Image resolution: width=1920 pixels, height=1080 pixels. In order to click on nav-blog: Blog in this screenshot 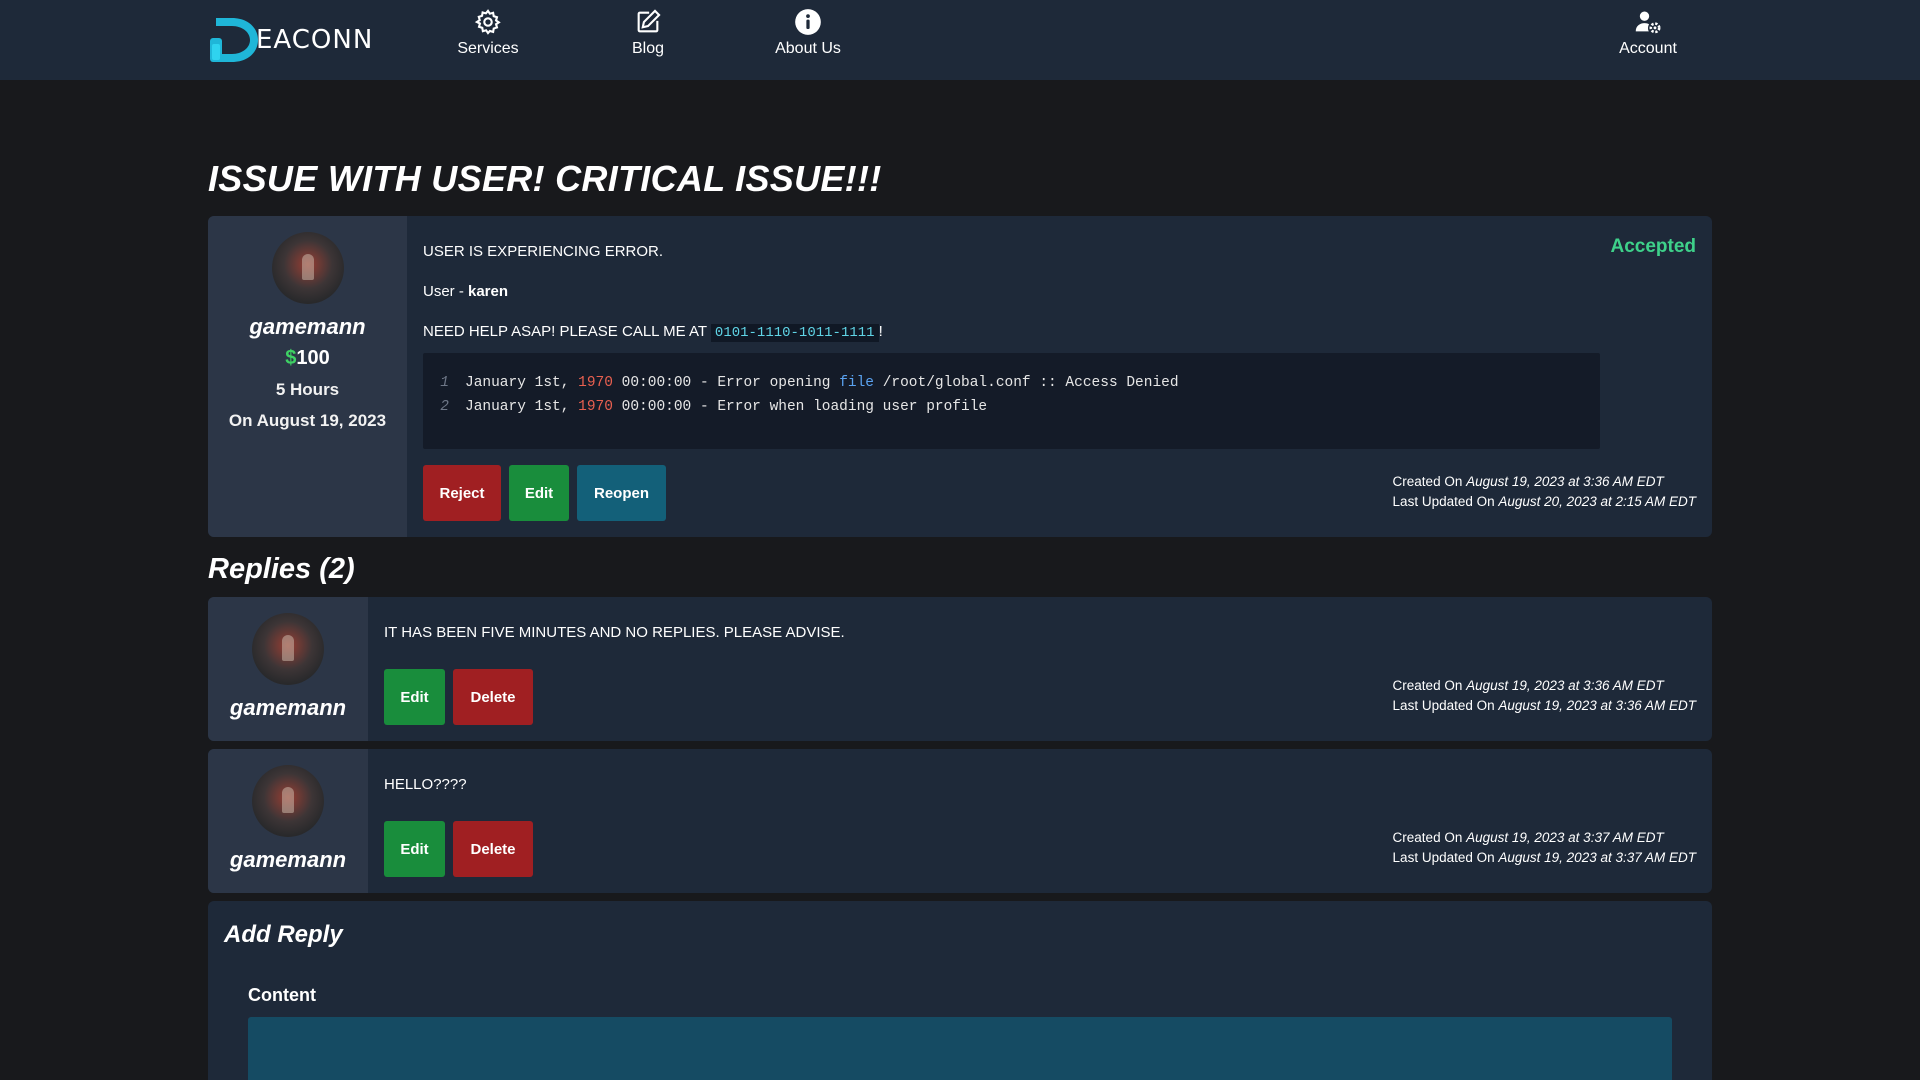, I will do `click(648, 40)`.